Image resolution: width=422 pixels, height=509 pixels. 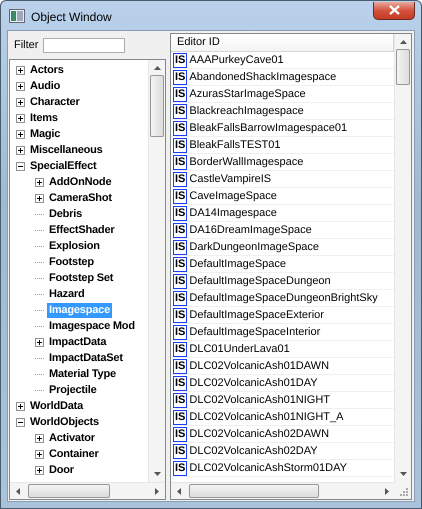 I want to click on list-item: BleakFallsTEST01, so click(x=234, y=145).